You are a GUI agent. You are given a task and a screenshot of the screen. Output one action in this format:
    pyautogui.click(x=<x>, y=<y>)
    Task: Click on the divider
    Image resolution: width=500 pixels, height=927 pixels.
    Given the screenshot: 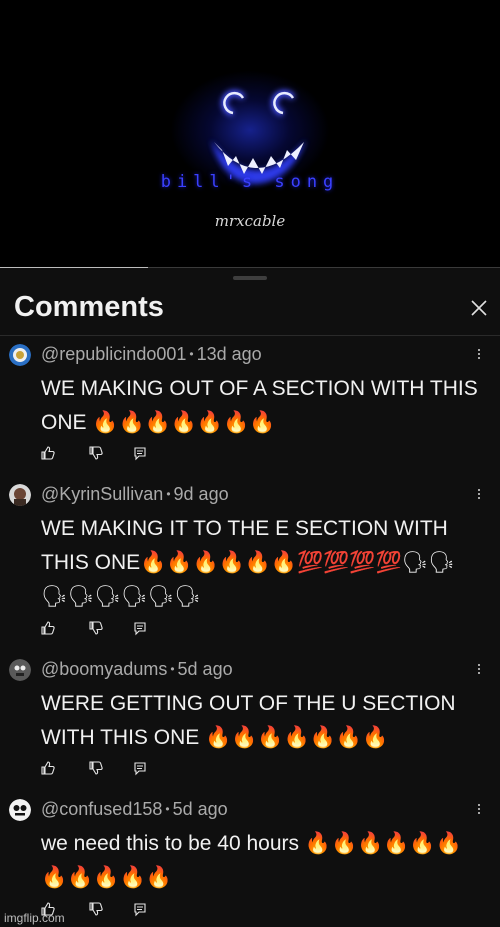 What is the action you would take?
    pyautogui.click(x=250, y=335)
    